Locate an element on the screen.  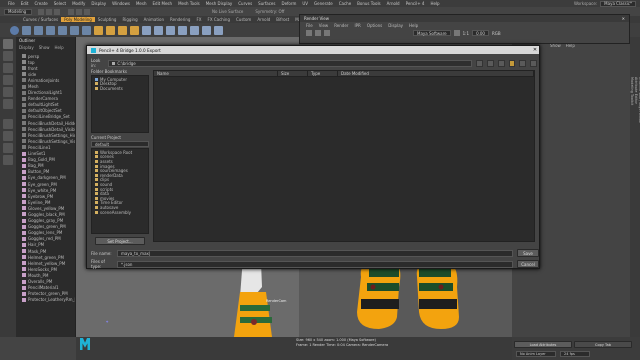
shelf-tab-fx: FX is located at coordinates (198, 19).